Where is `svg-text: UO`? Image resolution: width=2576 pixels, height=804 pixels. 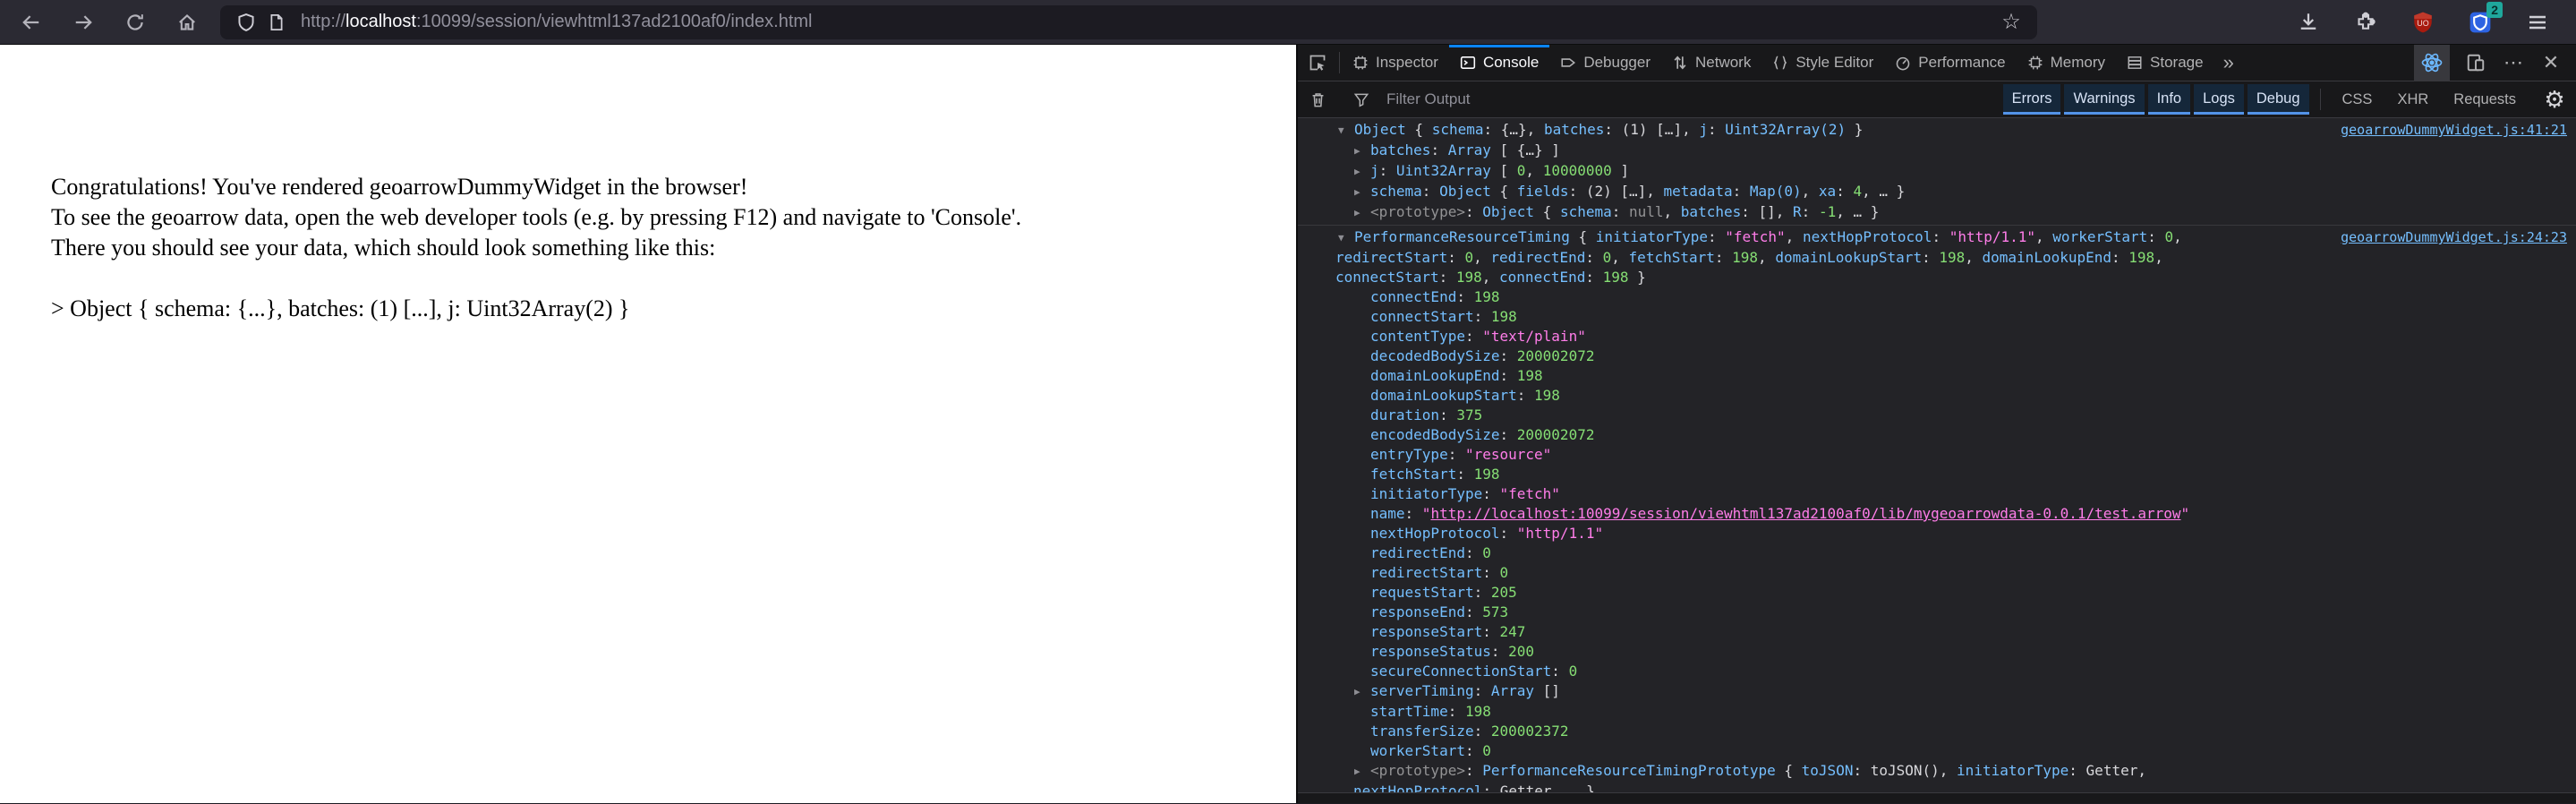
svg-text: UO is located at coordinates (2422, 23).